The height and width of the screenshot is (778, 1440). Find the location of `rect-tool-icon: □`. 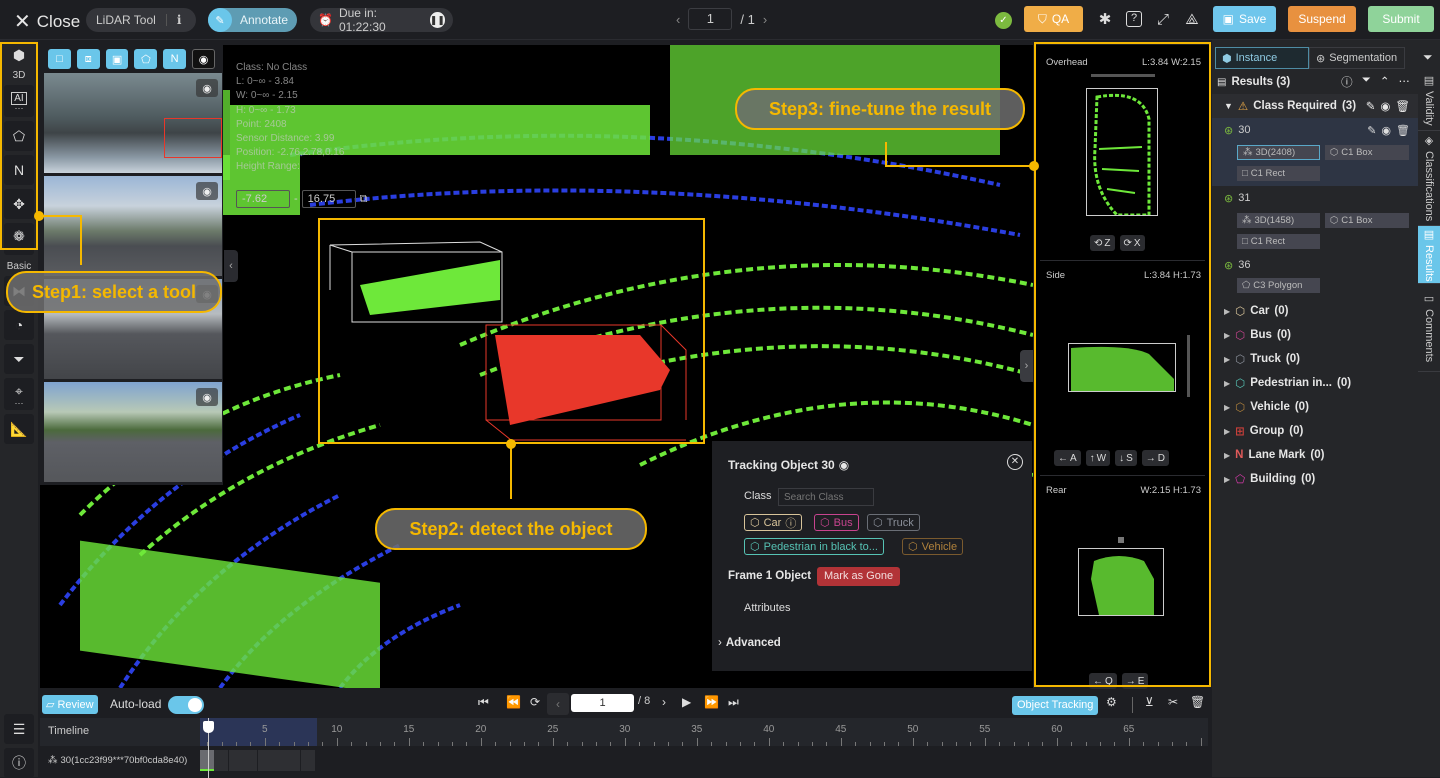

rect-tool-icon: □ is located at coordinates (59, 59).